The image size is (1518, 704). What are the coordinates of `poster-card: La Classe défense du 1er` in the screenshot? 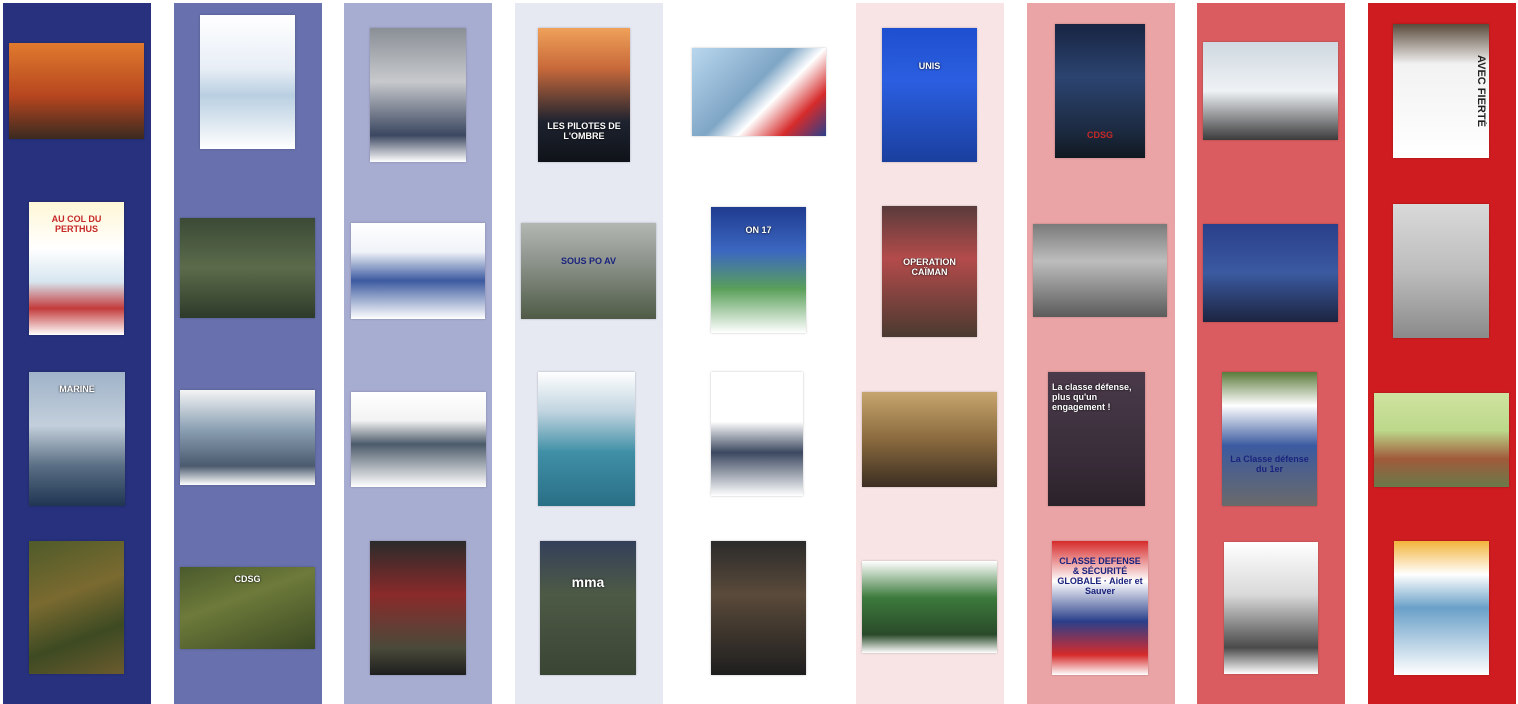 It's located at (1269, 439).